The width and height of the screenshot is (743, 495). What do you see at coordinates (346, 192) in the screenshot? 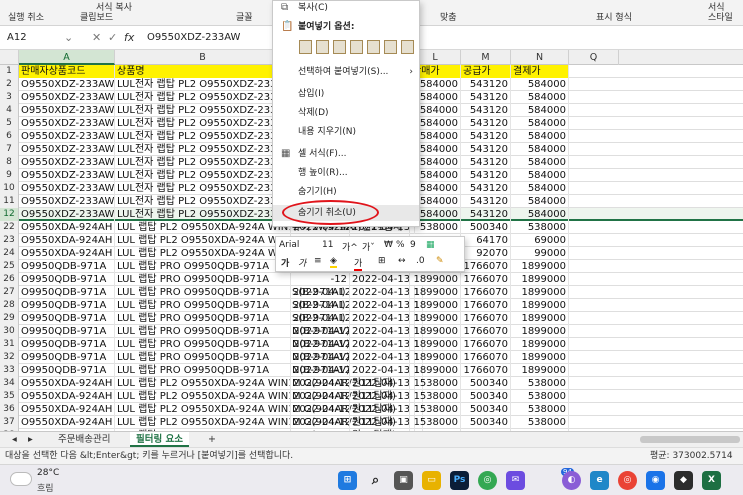
I see `menu-hide: 숨기기(H)` at bounding box center [346, 192].